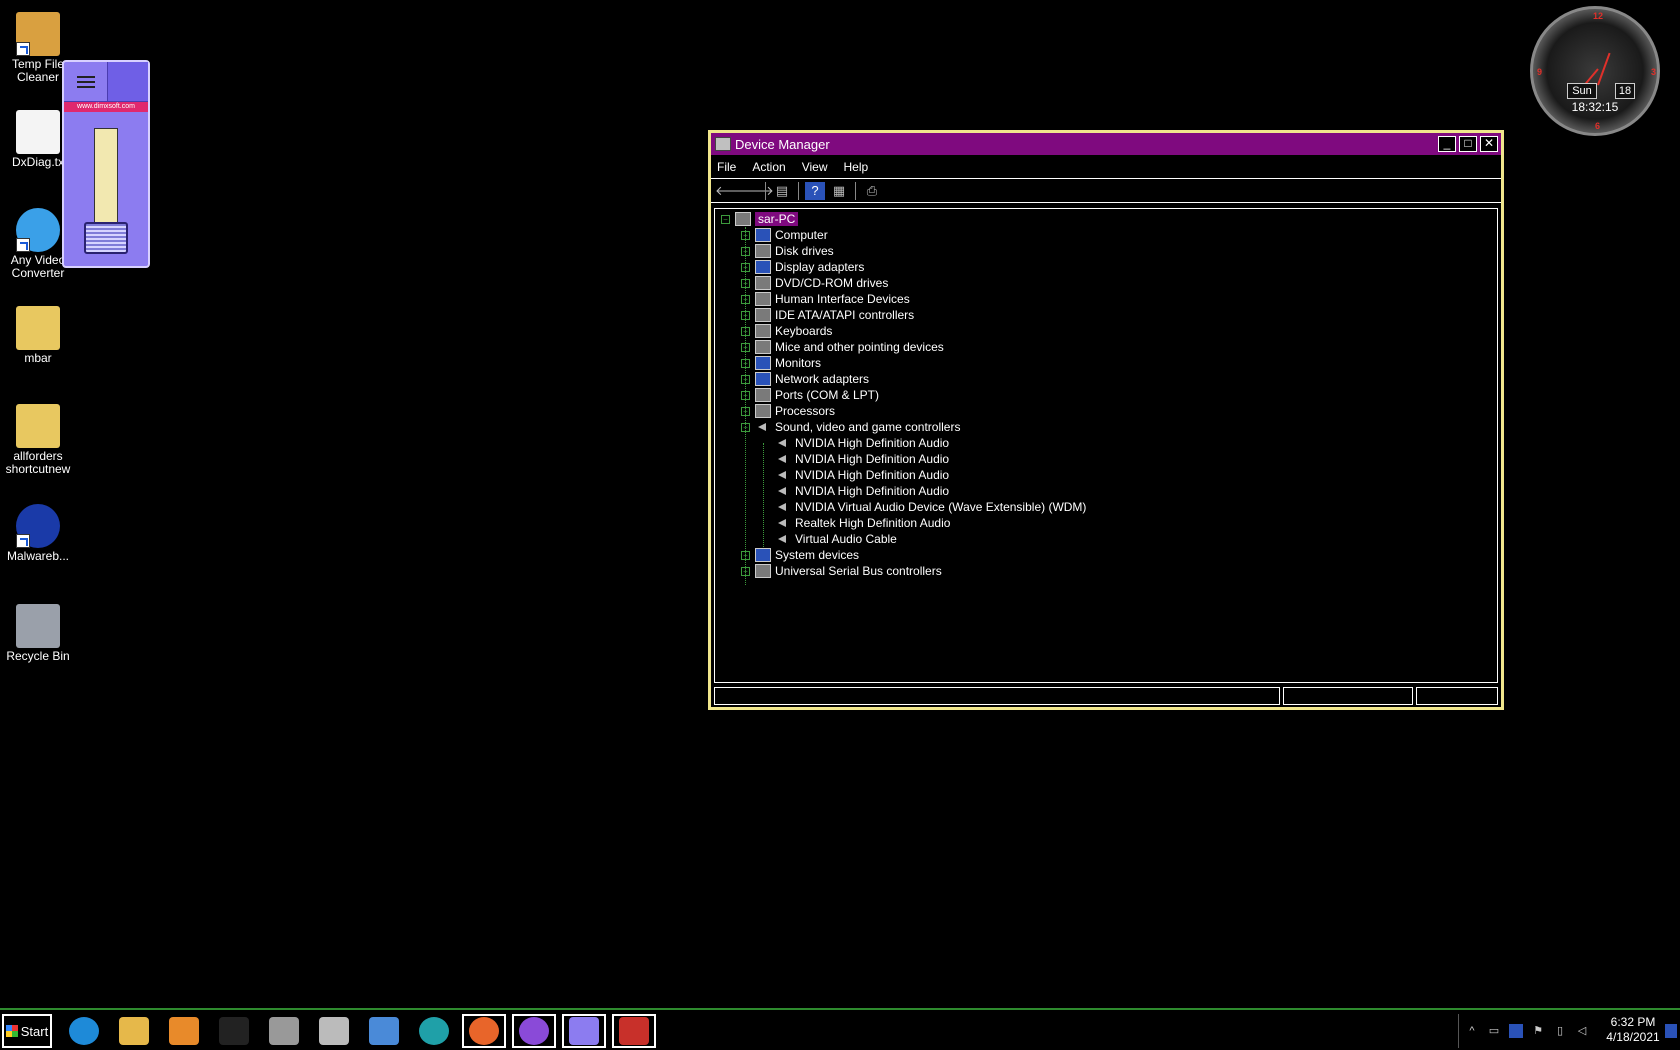 This screenshot has height=1050, width=1680. Describe the element at coordinates (38, 132) in the screenshot. I see `text-file-icon` at that location.